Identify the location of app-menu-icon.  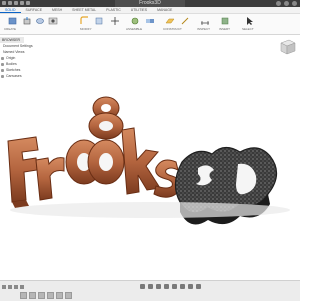
(4, 3).